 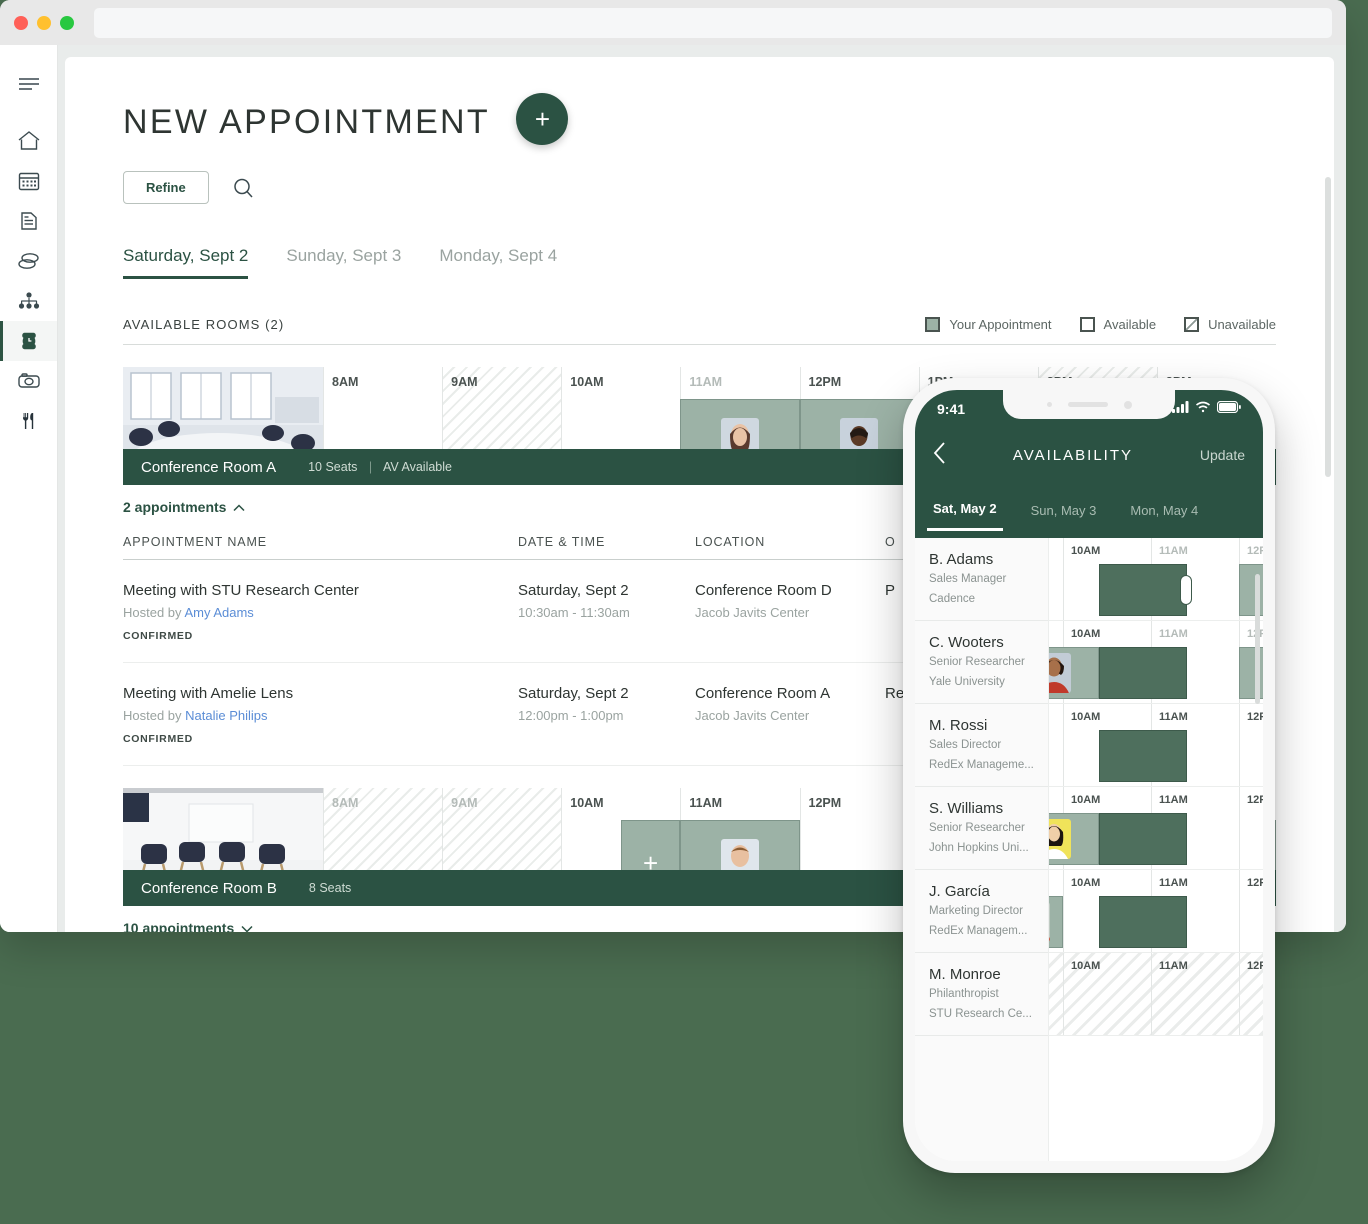 What do you see at coordinates (333, 467) in the screenshot?
I see `room-a-seats: 10 Seats` at bounding box center [333, 467].